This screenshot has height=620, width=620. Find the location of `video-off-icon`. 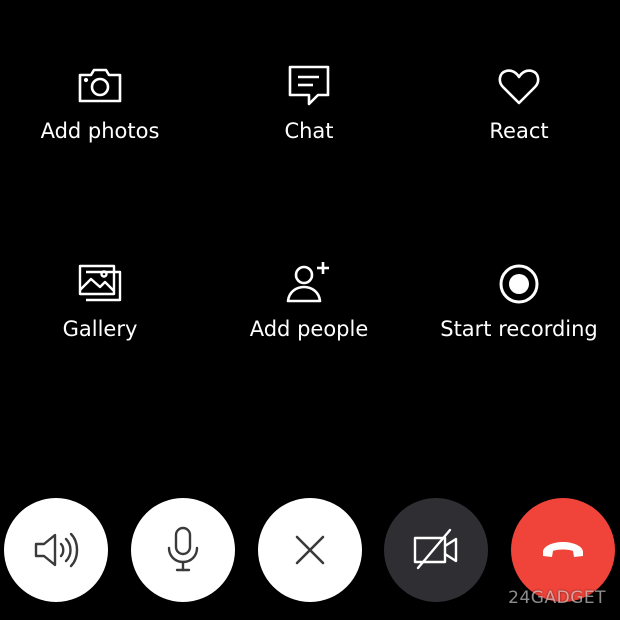

video-off-icon is located at coordinates (435, 549).